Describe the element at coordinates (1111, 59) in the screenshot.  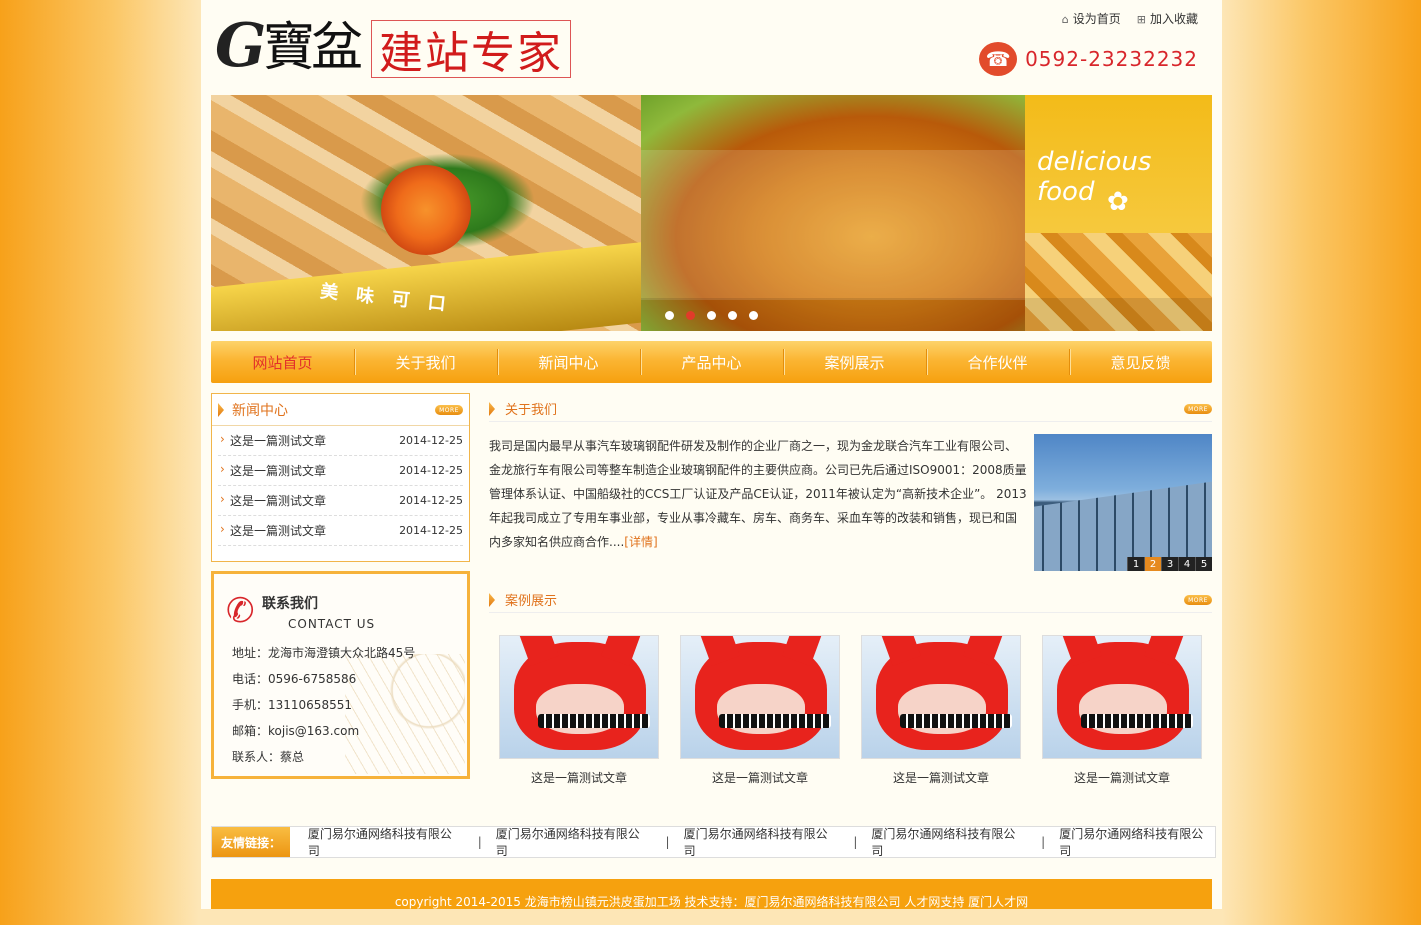
I see `phone-number: 0592-23232232` at that location.